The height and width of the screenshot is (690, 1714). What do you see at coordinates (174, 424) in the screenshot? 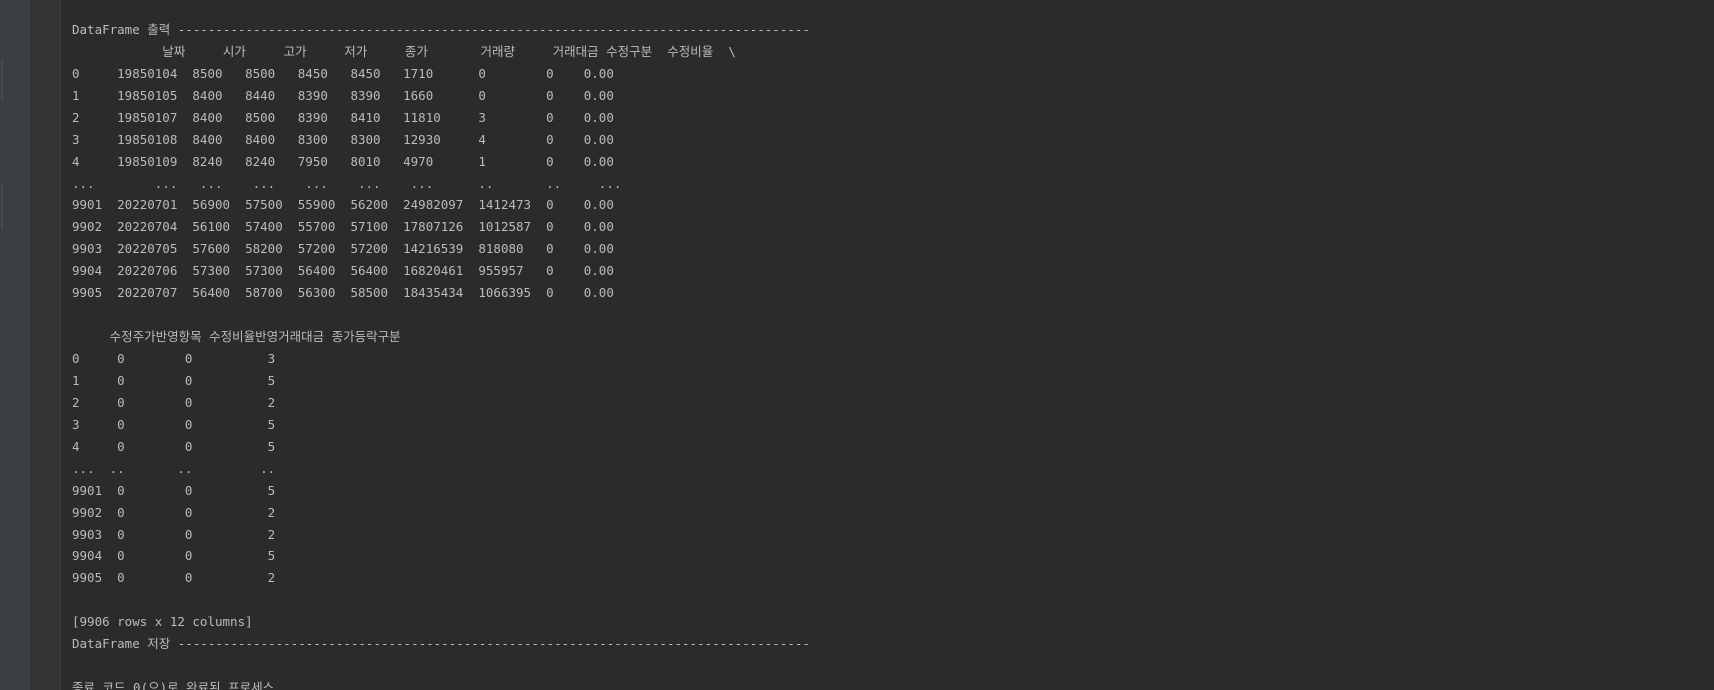
I see `console-line: 3 0 0 5` at bounding box center [174, 424].